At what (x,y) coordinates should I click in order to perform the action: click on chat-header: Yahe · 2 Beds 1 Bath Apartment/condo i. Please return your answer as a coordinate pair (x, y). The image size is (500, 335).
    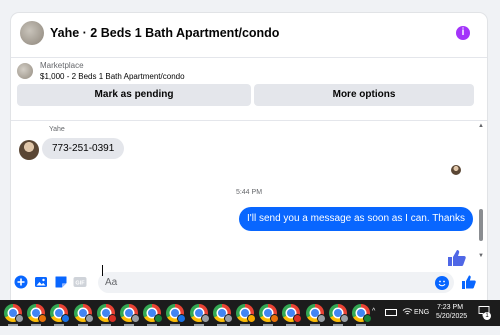
    Looking at the image, I should click on (249, 35).